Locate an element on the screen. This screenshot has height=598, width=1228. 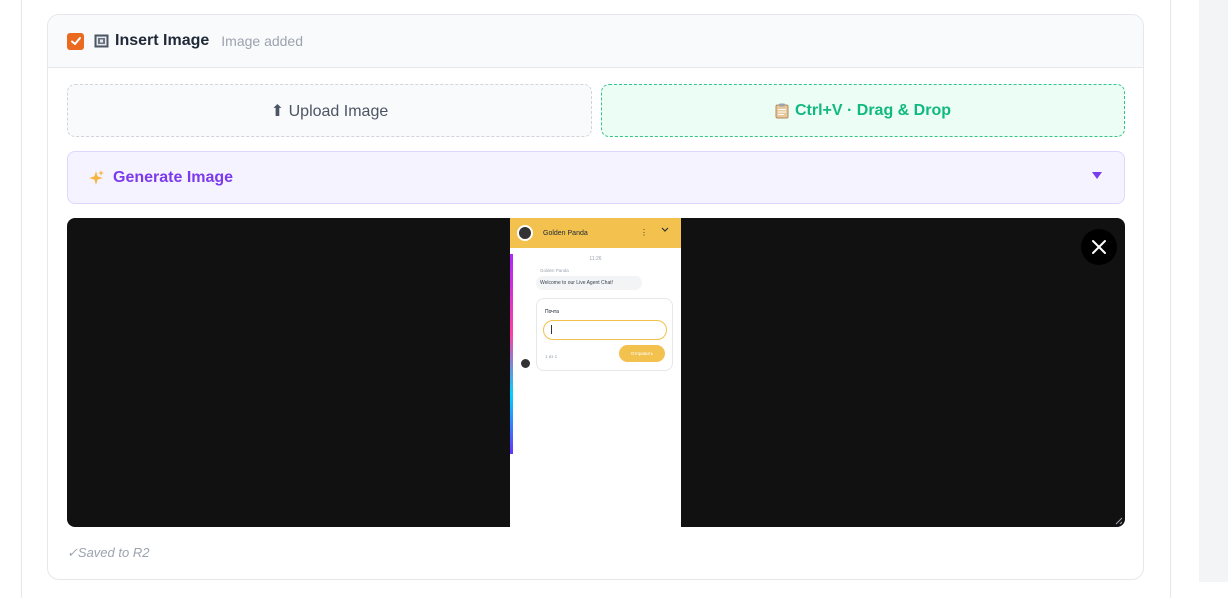
upload-image-button: ⬆ Upload Image is located at coordinates (329, 110).